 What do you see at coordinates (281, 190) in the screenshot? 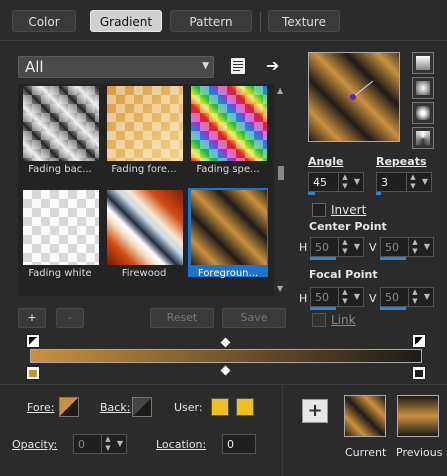
I see `library-scrollbar: ▲ ▼` at bounding box center [281, 190].